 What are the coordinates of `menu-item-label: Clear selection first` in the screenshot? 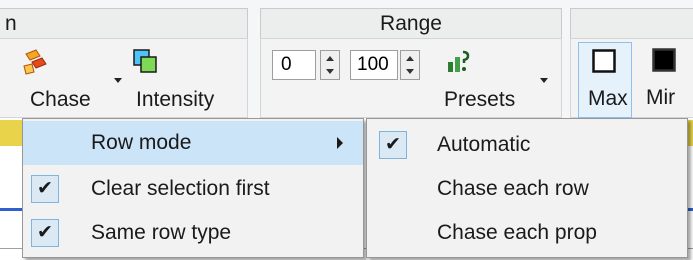 It's located at (180, 188).